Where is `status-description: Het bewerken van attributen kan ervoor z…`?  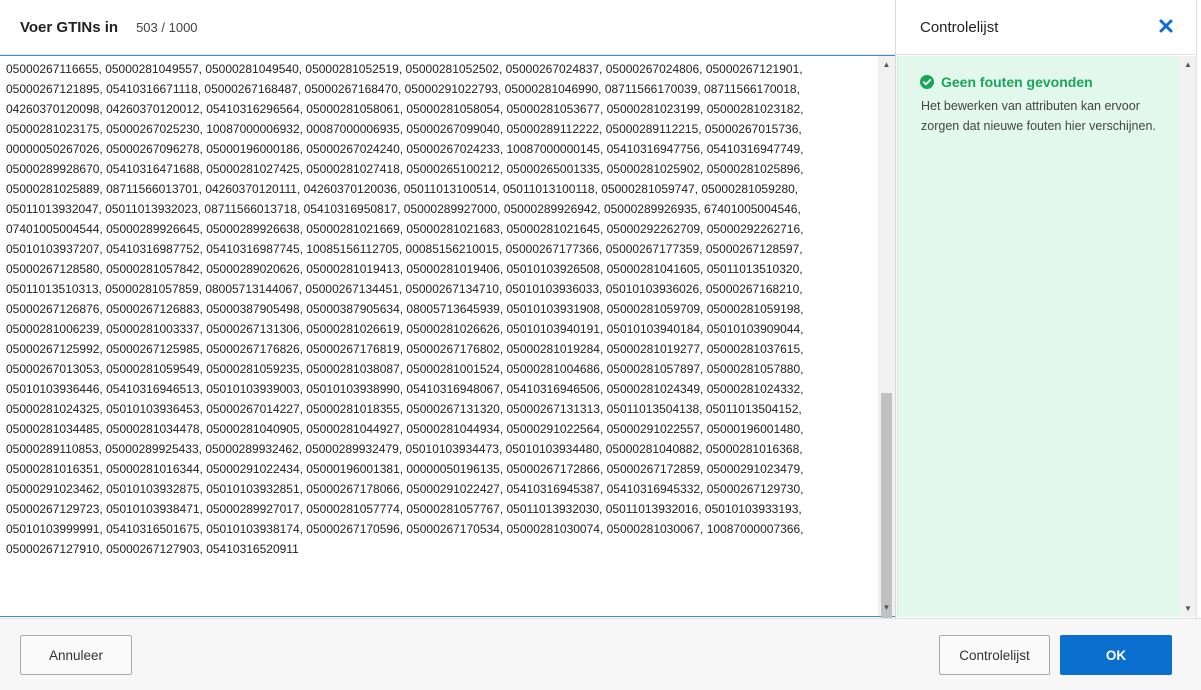 status-description: Het bewerken van attributen kan ervoor z… is located at coordinates (1038, 116).